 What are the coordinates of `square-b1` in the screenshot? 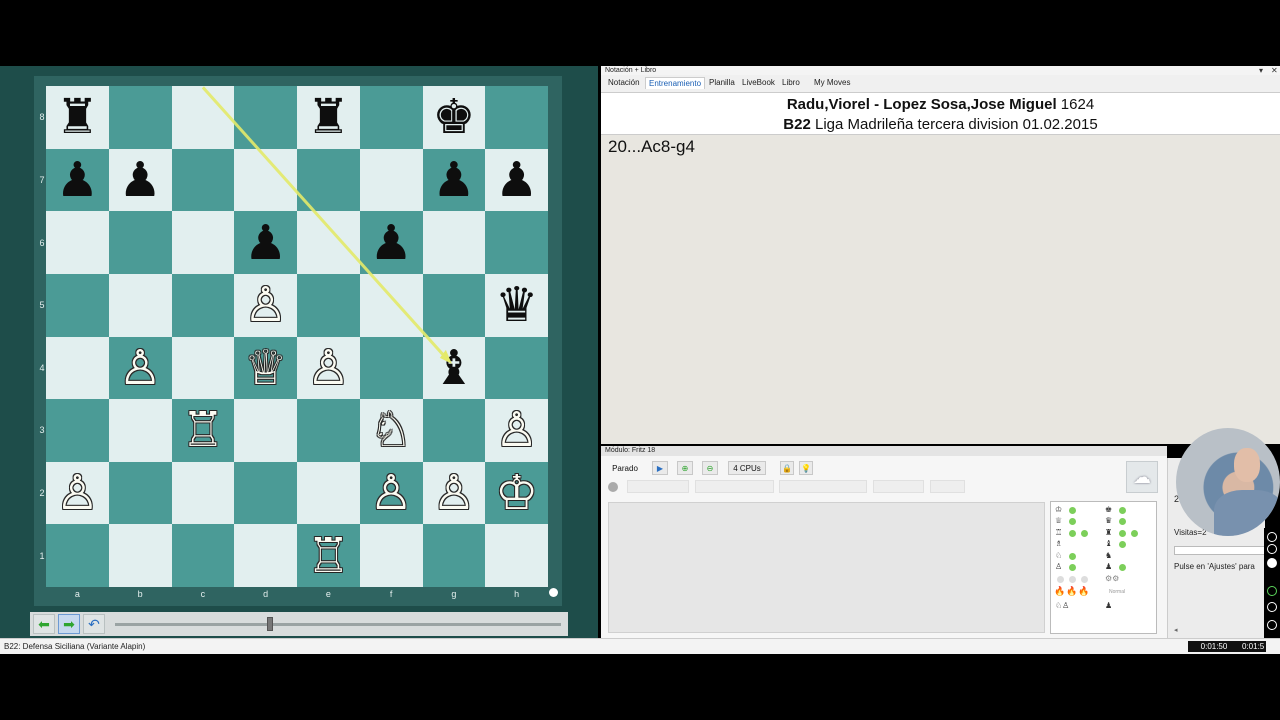 It's located at (140, 555).